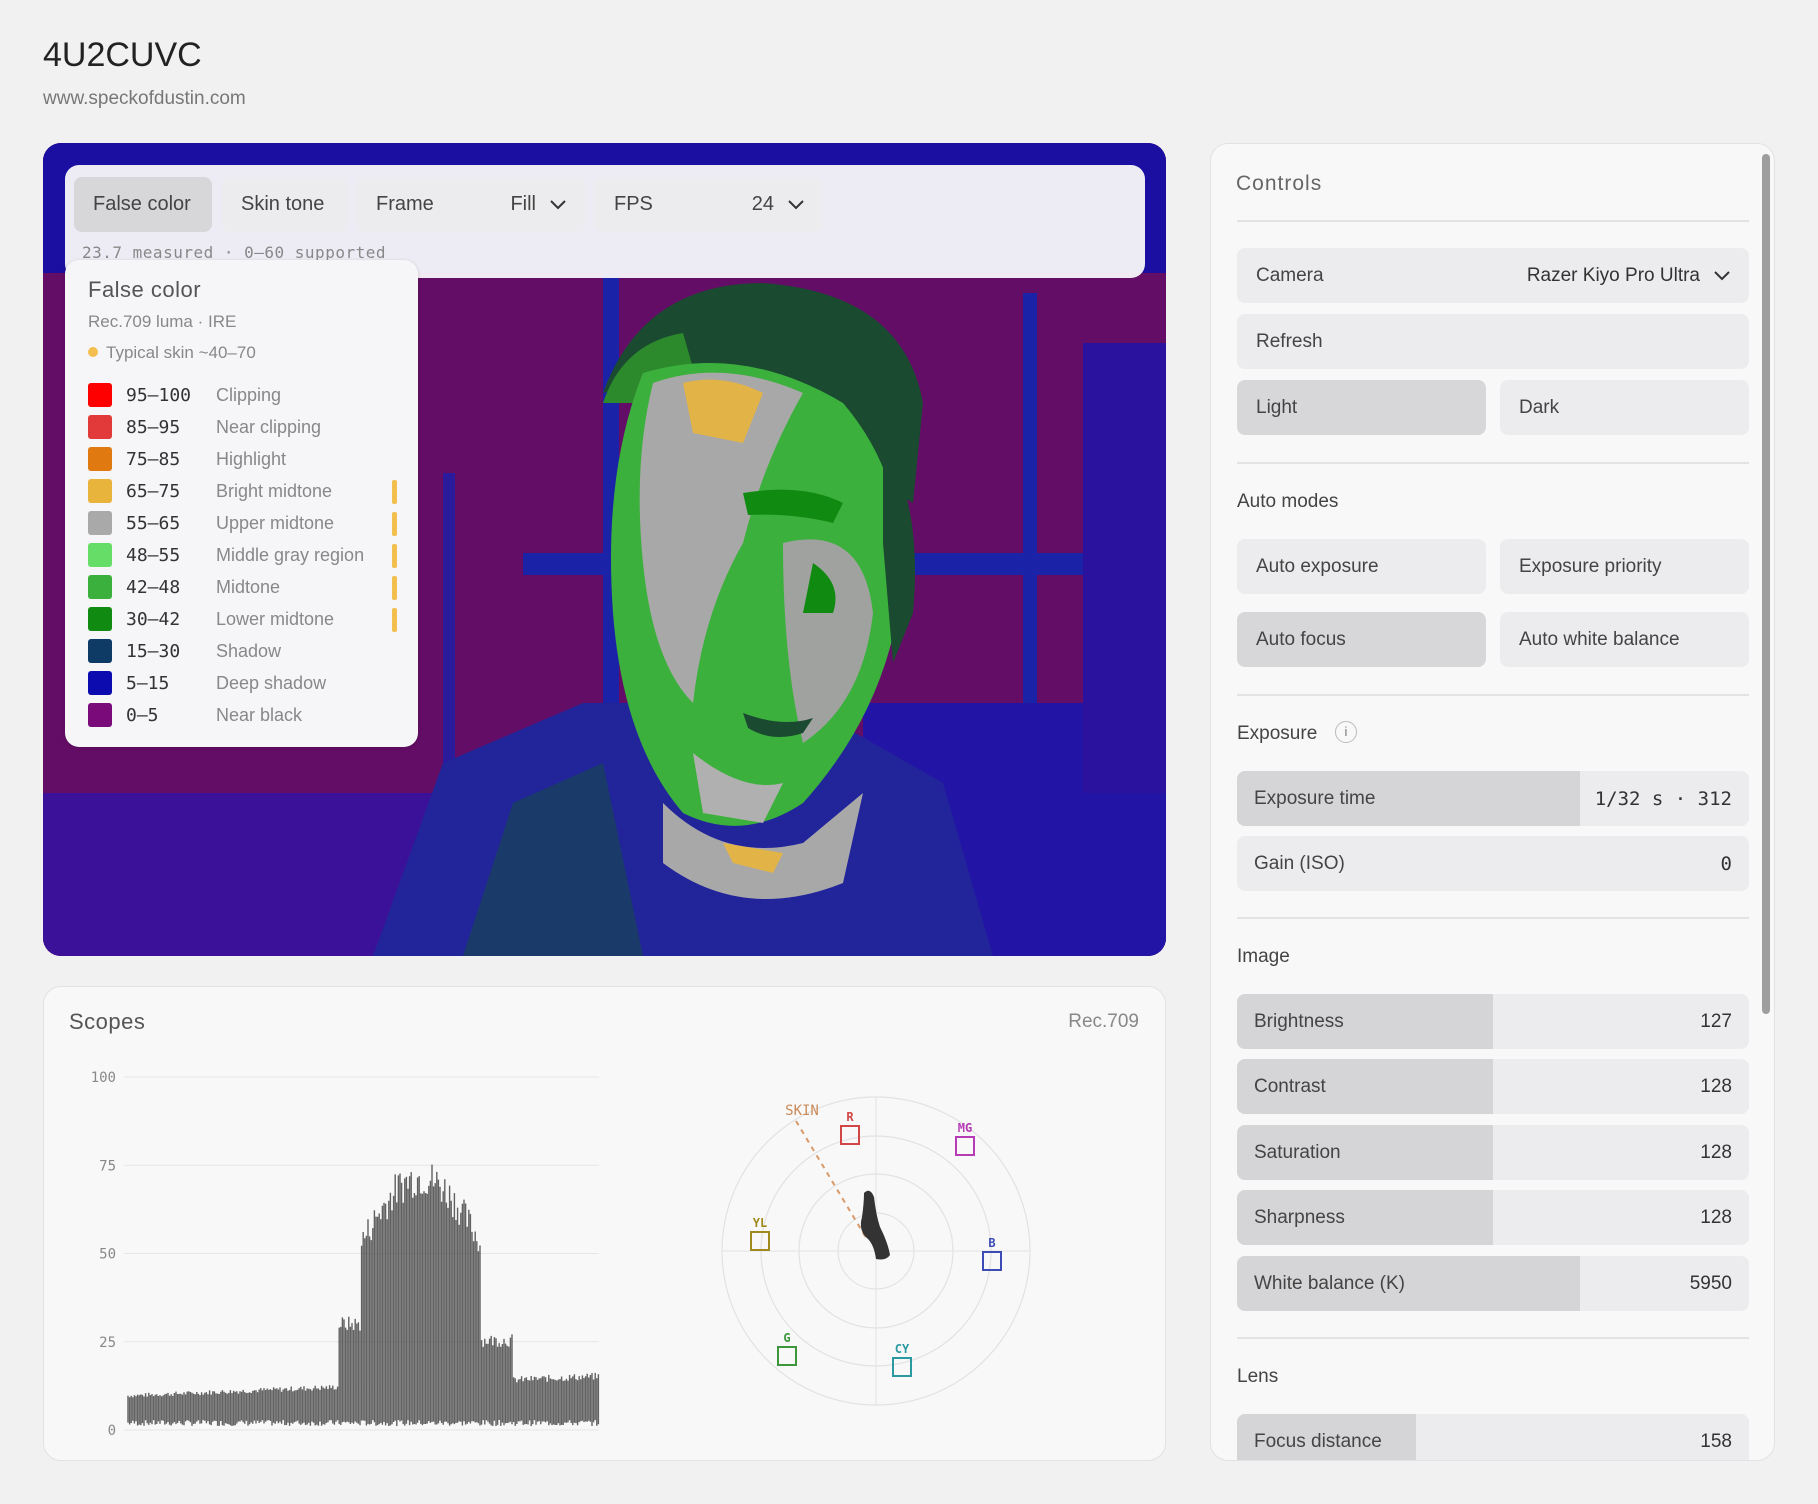 The height and width of the screenshot is (1504, 1818). What do you see at coordinates (1493, 798) in the screenshot?
I see `exposure-time-slider: Exposure time 1/32 s · 312` at bounding box center [1493, 798].